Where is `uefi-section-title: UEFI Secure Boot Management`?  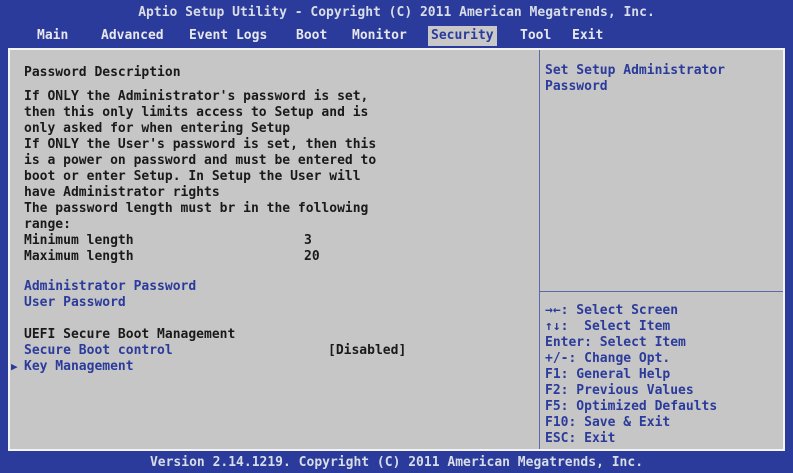
uefi-section-title: UEFI Secure Boot Management is located at coordinates (130, 334).